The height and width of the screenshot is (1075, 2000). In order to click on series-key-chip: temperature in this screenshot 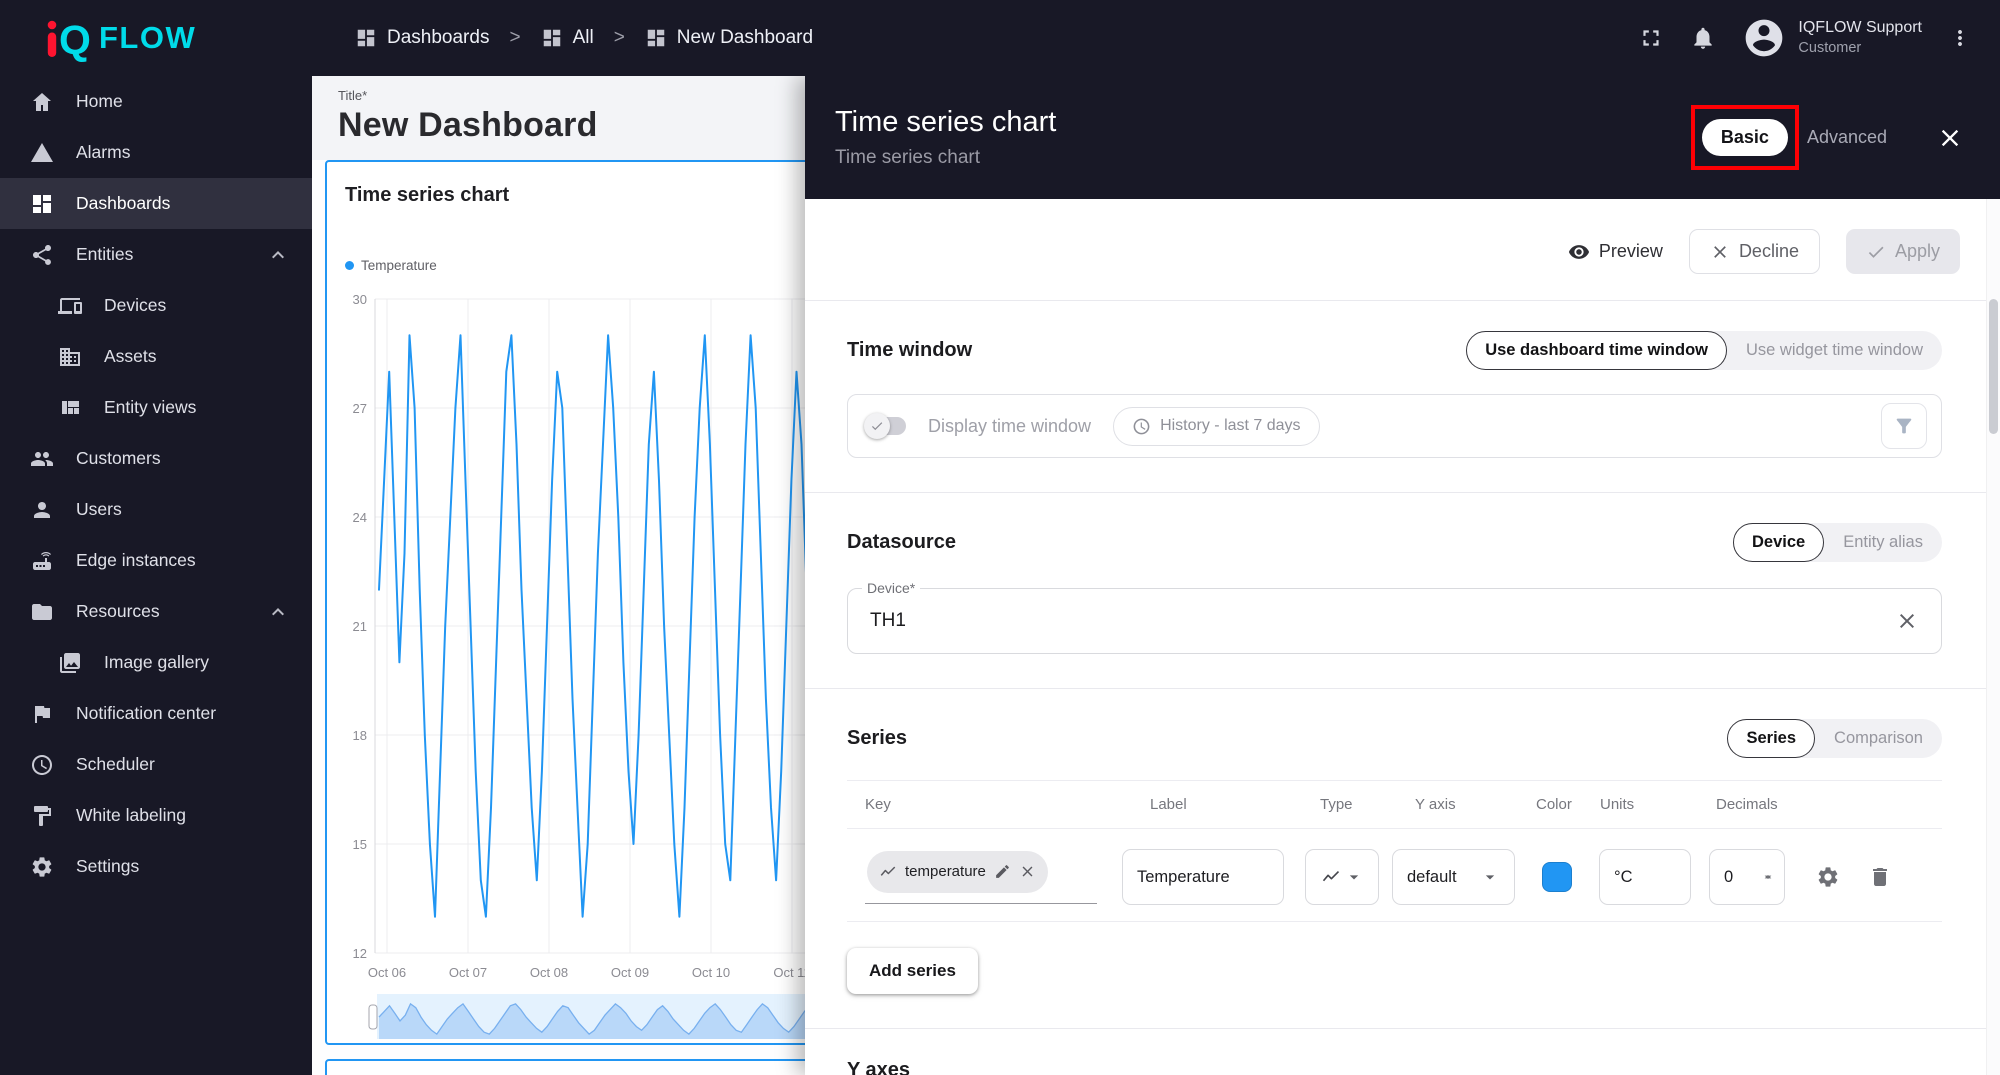, I will do `click(957, 871)`.